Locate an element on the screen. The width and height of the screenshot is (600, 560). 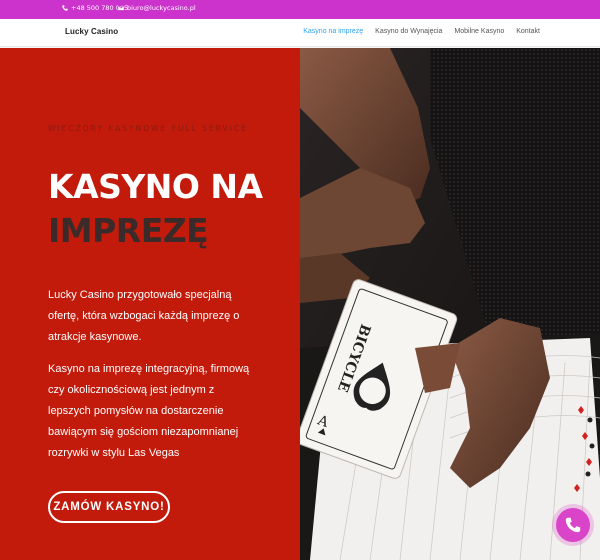
hero-title-line1: KASYNO NA is located at coordinates (155, 186).